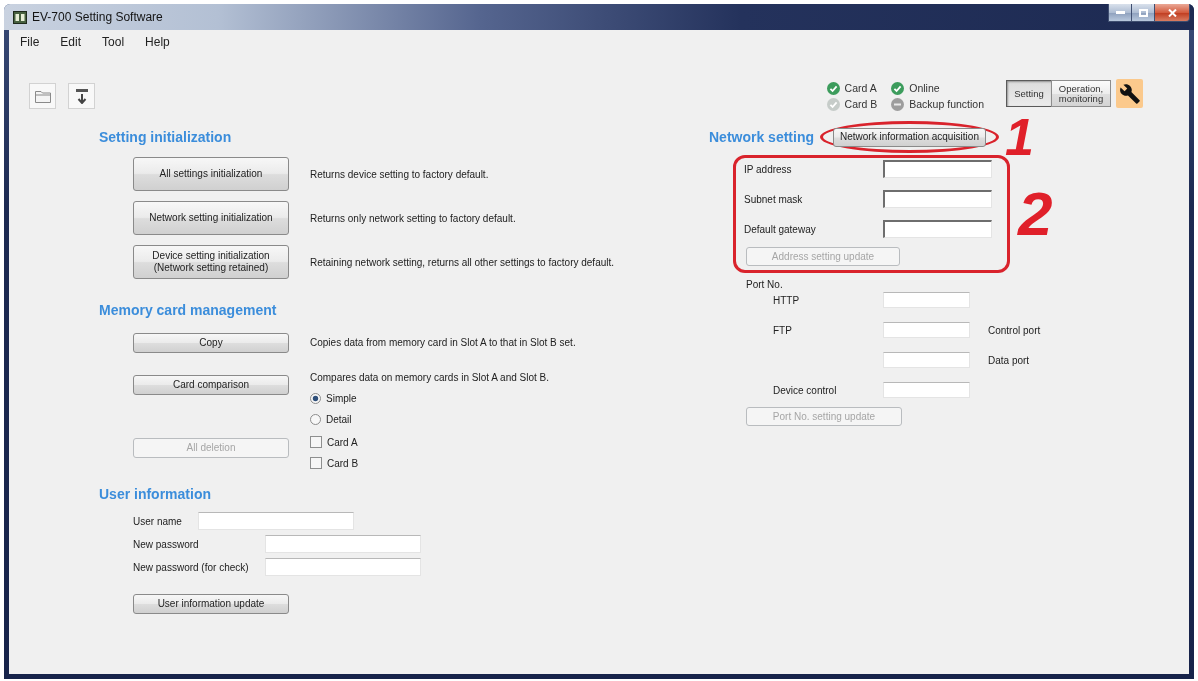 The width and height of the screenshot is (1198, 681). Describe the element at coordinates (861, 104) in the screenshot. I see `status-label: Card B` at that location.